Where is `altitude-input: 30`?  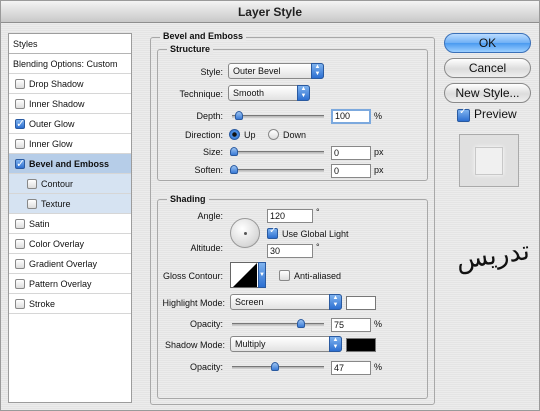 altitude-input: 30 is located at coordinates (290, 251).